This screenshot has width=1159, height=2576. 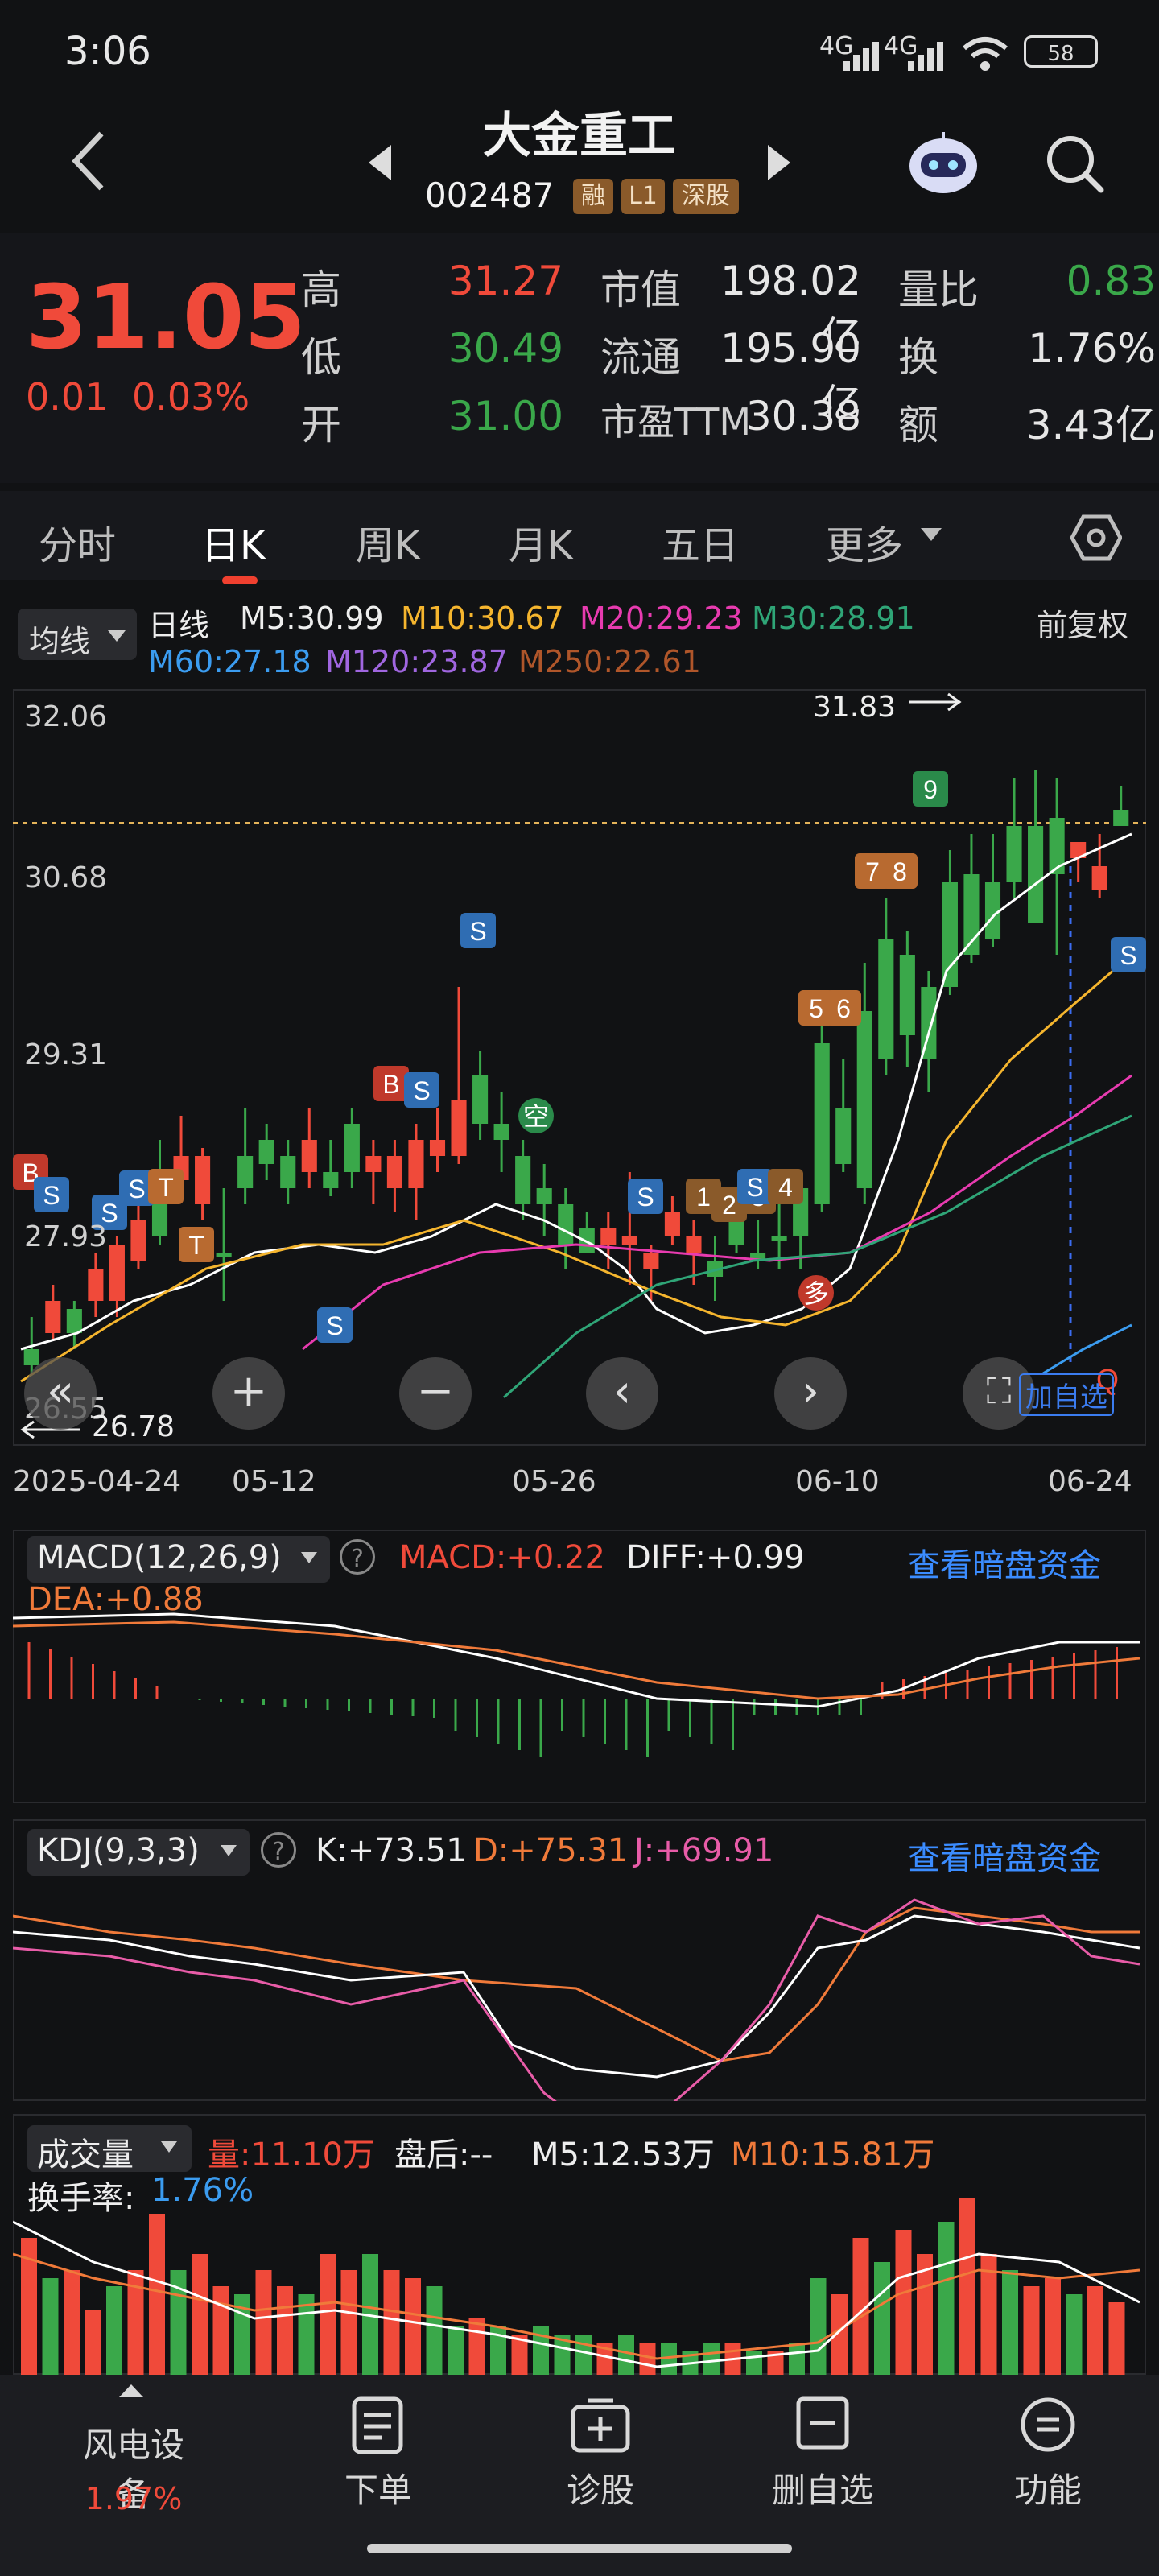 What do you see at coordinates (1004, 1562) in the screenshot?
I see `dark-pool-link: 查看暗盘资金` at bounding box center [1004, 1562].